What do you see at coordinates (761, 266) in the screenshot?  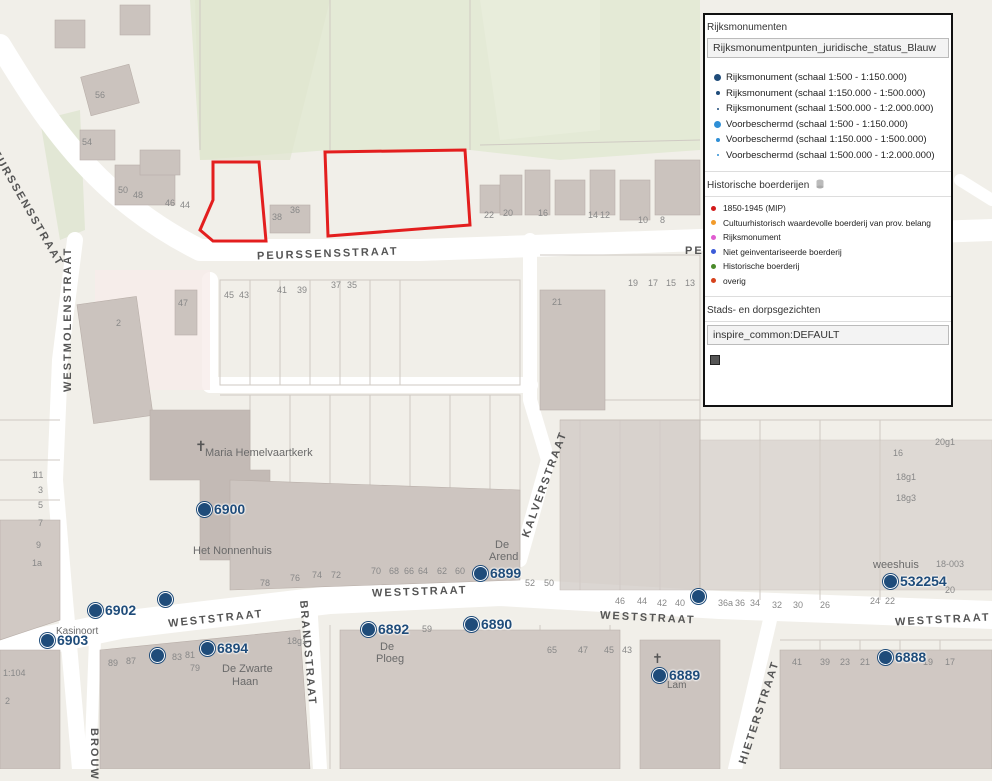 I see `legend-item-label: Historische boerderij` at bounding box center [761, 266].